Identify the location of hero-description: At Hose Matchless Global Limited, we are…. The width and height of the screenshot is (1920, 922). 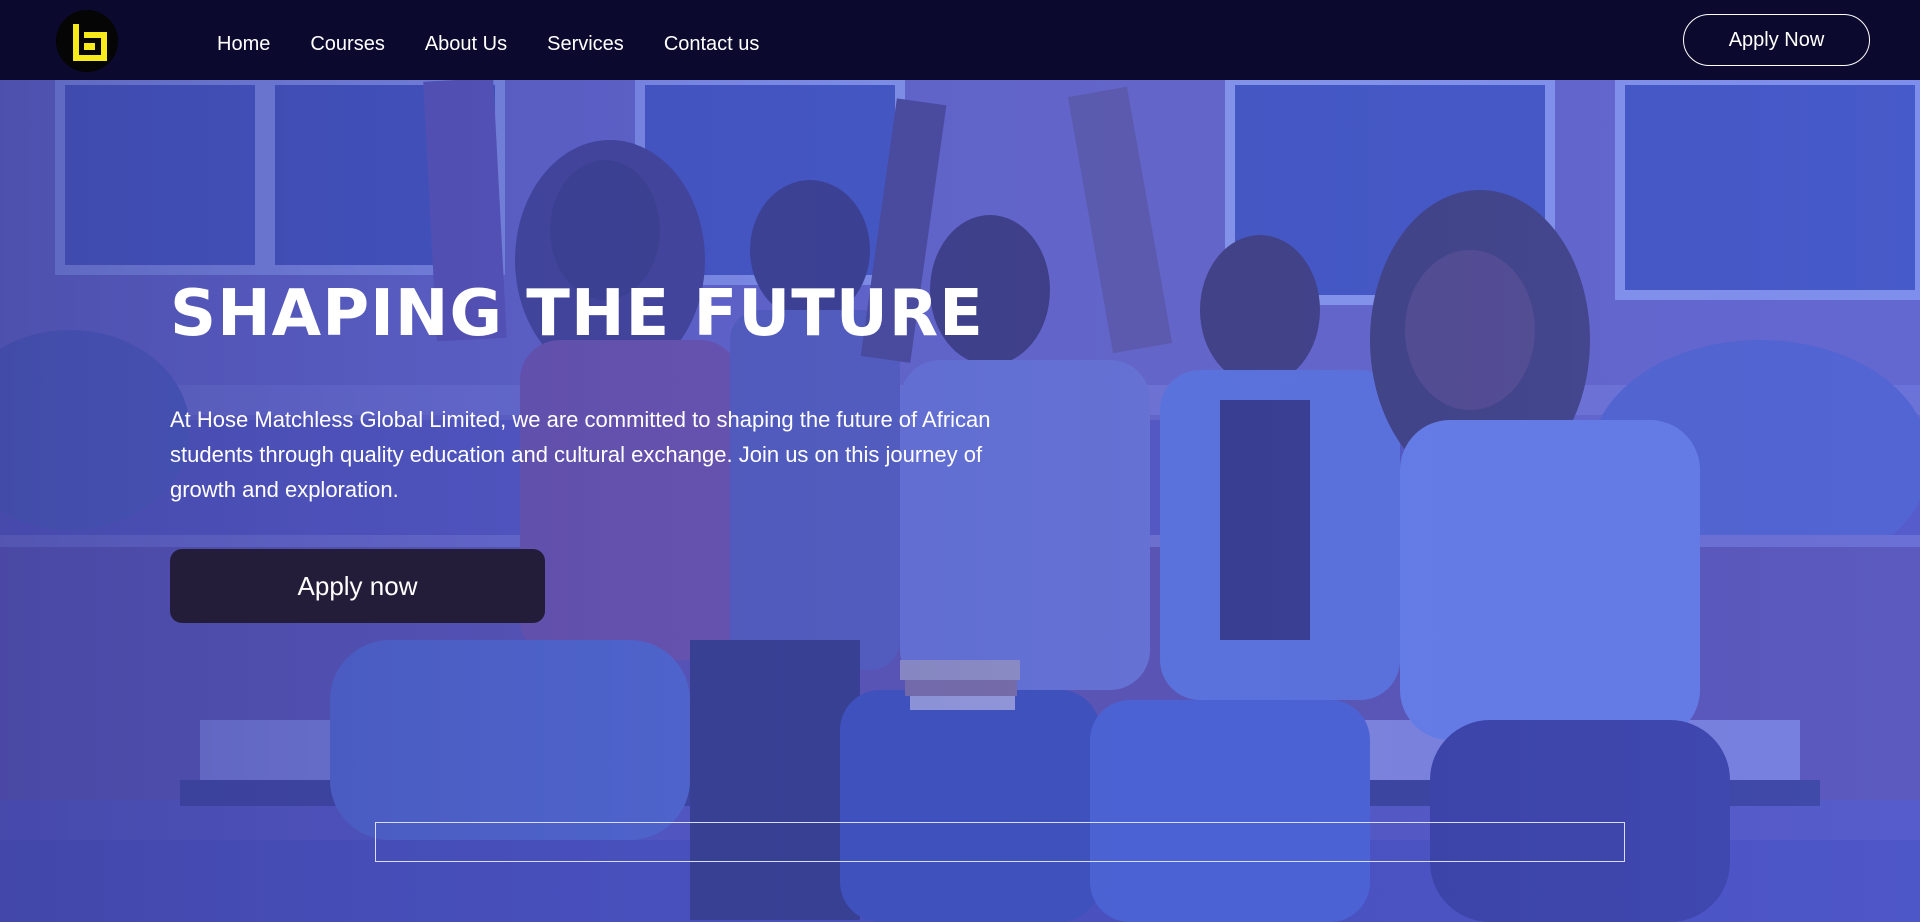
(580, 454).